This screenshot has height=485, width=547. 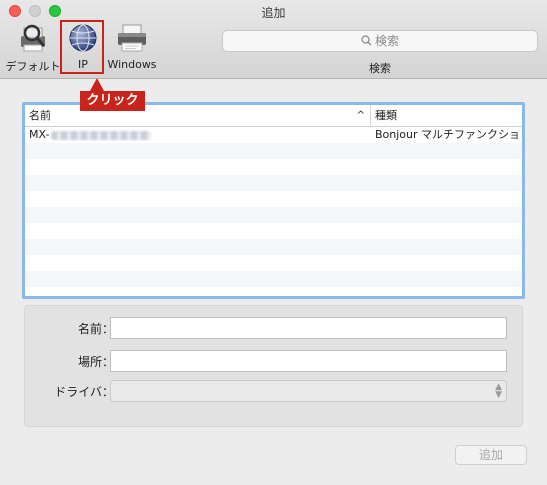 What do you see at coordinates (112, 101) in the screenshot?
I see `click-callout: クリック` at bounding box center [112, 101].